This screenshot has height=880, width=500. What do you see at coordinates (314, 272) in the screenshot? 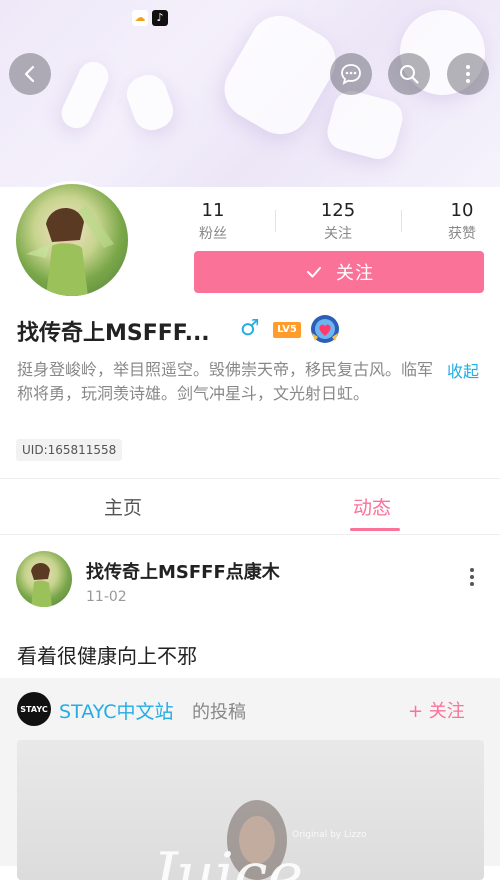
I see `check-icon` at bounding box center [314, 272].